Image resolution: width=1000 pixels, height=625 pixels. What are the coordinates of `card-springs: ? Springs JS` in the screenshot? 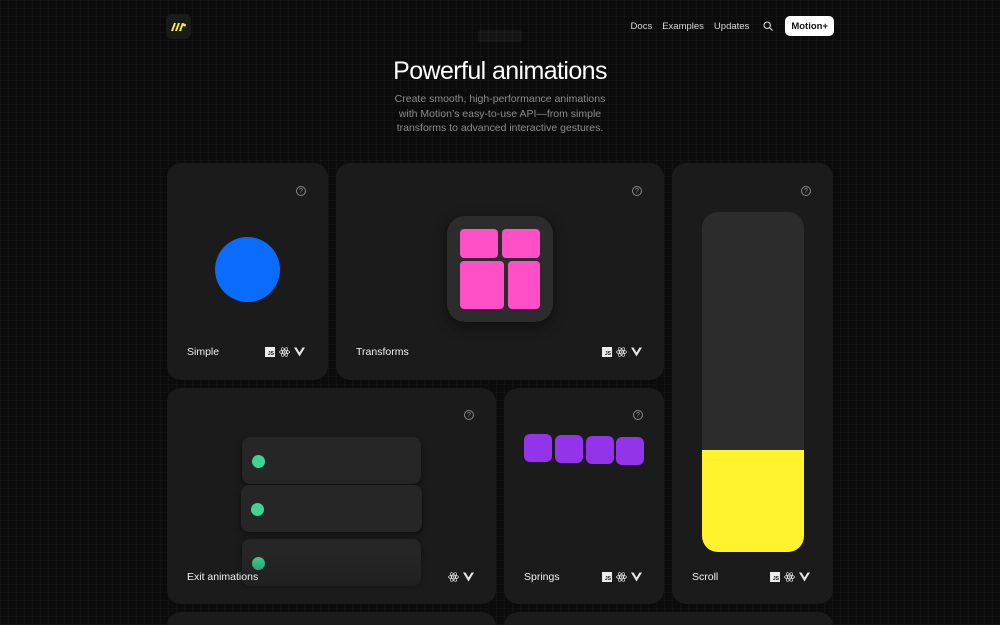 It's located at (584, 496).